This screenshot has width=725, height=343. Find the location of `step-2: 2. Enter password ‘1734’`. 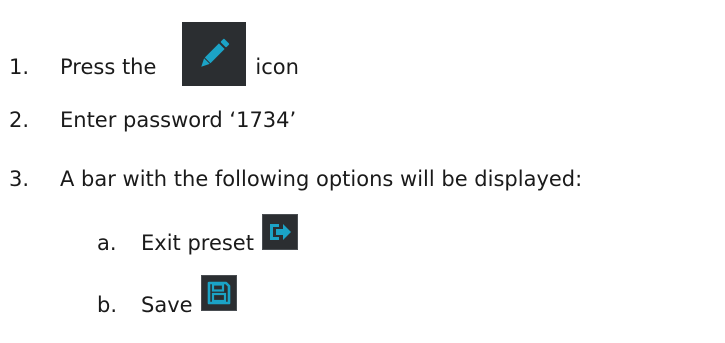

step-2: 2. Enter password ‘1734’ is located at coordinates (152, 120).